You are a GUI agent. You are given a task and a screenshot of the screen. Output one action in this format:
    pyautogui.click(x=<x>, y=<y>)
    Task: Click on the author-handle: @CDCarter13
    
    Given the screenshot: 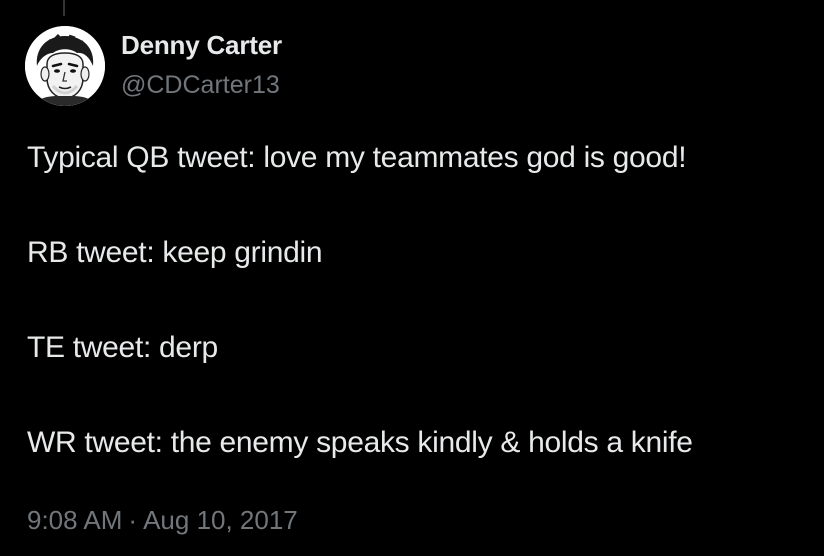 What is the action you would take?
    pyautogui.click(x=200, y=85)
    